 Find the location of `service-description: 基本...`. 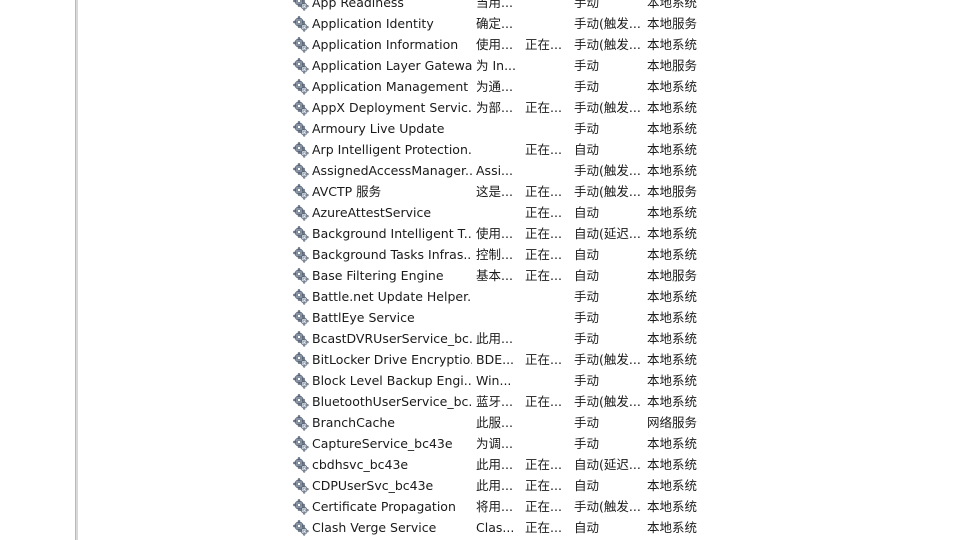

service-description: 基本... is located at coordinates (494, 275).